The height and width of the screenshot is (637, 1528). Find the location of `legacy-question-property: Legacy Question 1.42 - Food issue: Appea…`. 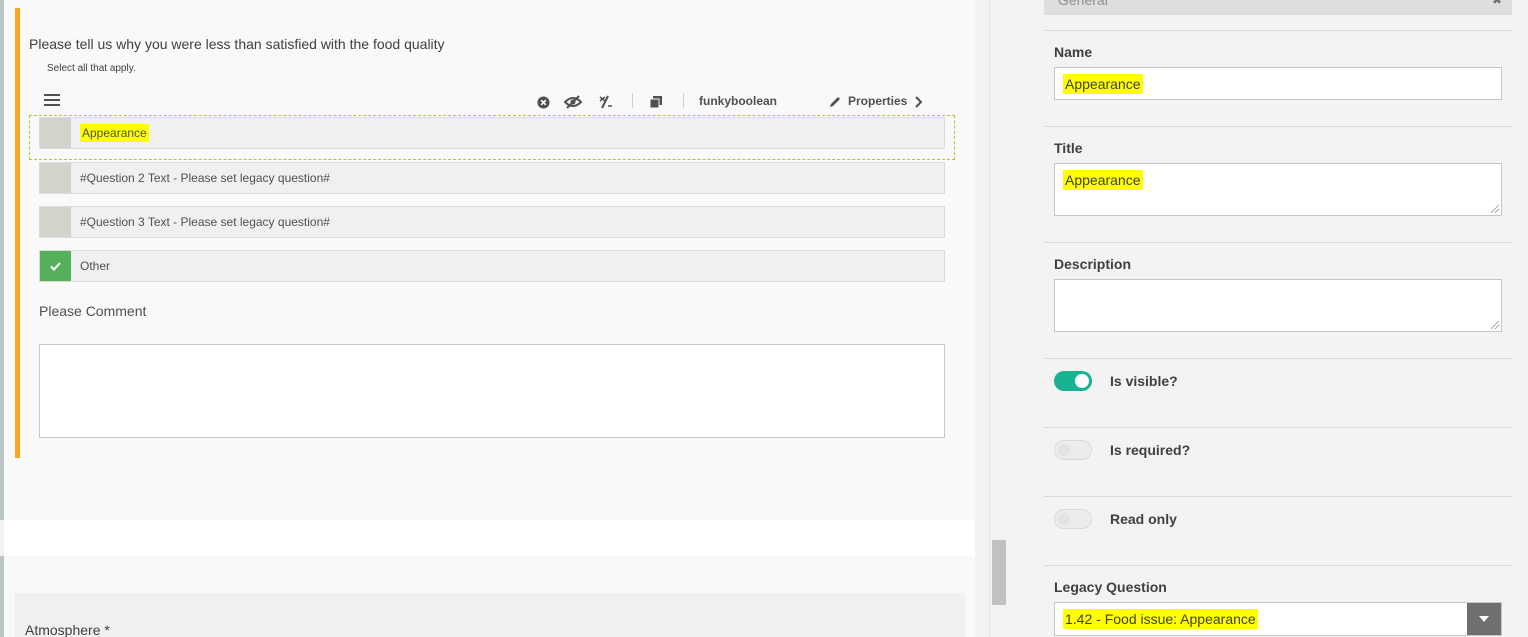

legacy-question-property: Legacy Question 1.42 - Food issue: Appea… is located at coordinates (1278, 601).